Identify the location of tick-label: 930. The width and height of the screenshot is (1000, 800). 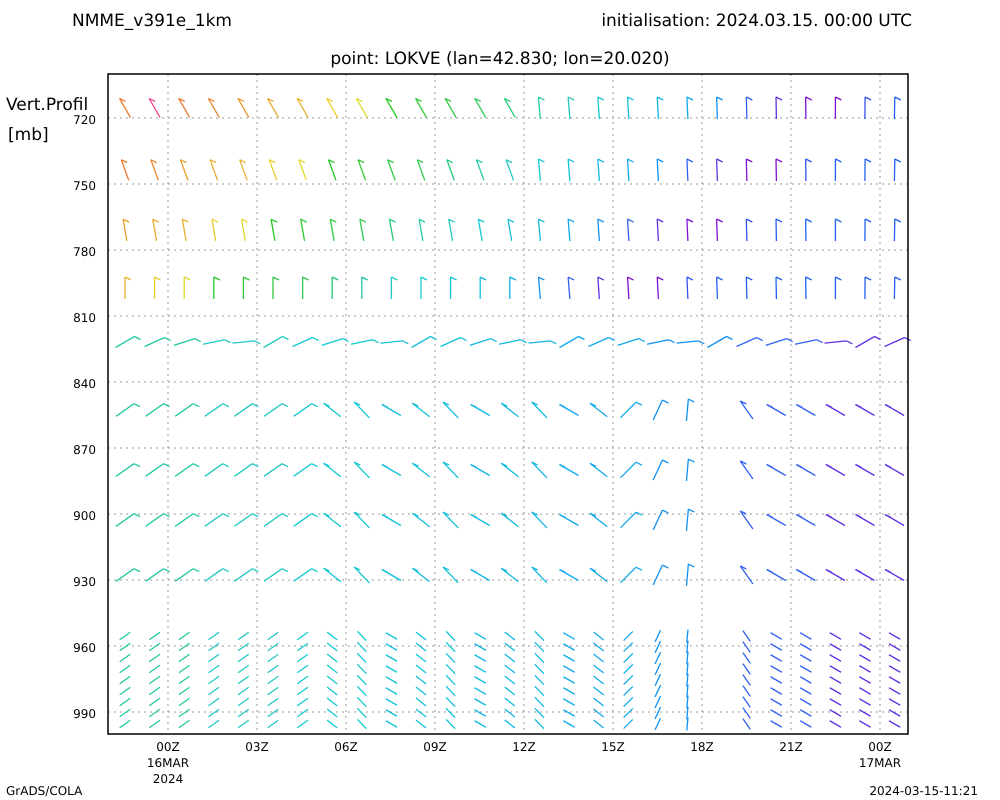
(84, 582).